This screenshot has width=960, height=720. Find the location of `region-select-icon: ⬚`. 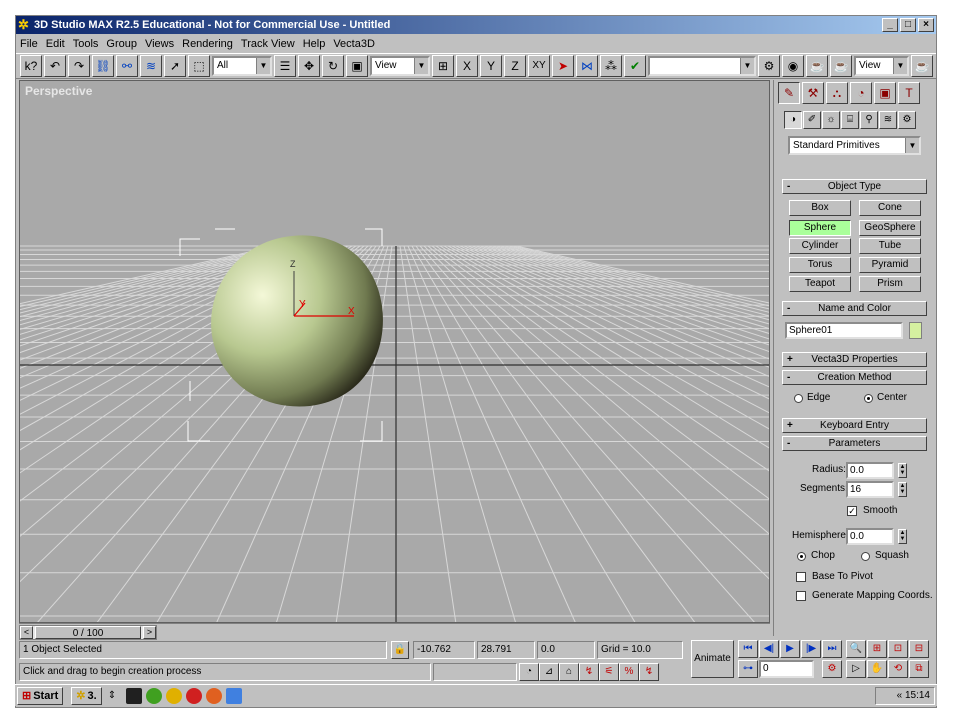

region-select-icon: ⬚ is located at coordinates (199, 66).